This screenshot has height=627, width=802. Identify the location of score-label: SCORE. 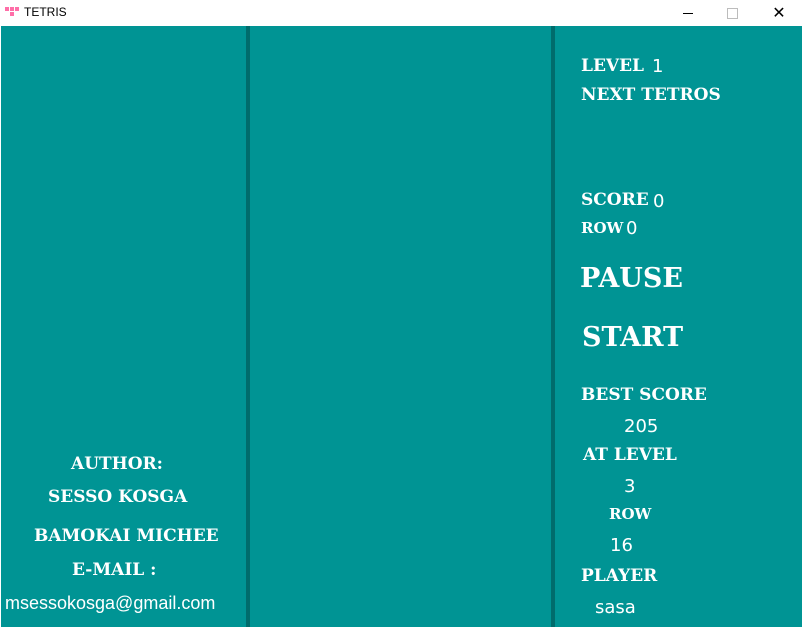
(615, 200).